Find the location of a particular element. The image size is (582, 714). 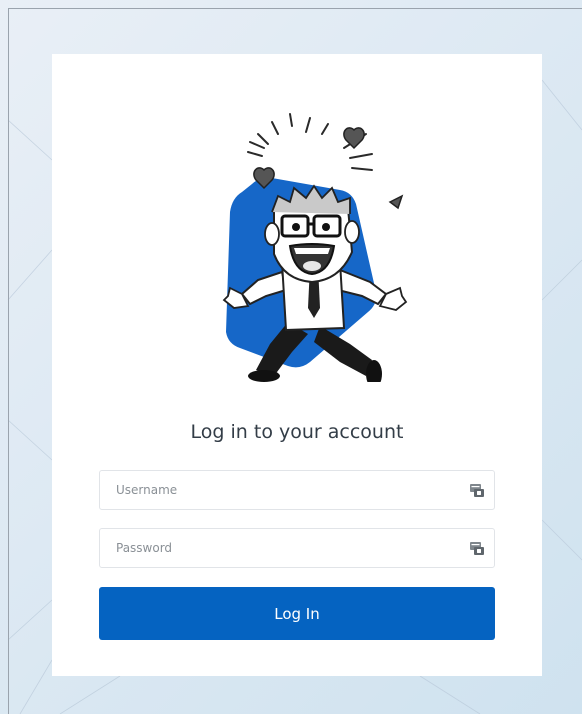

mascot-illustration is located at coordinates (315, 247).